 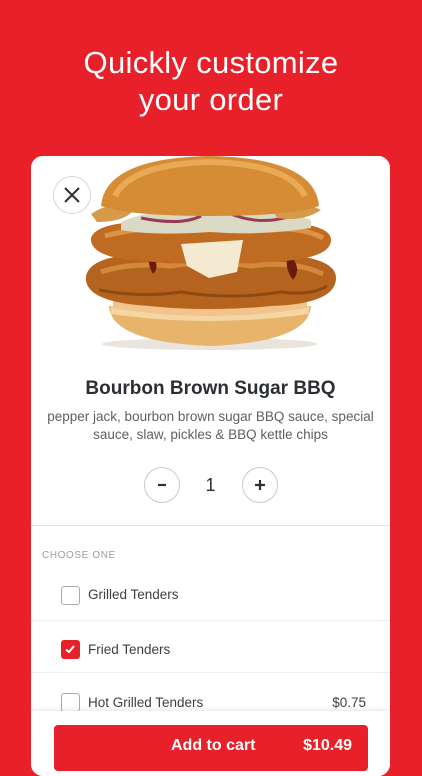 I want to click on close-button, so click(x=72, y=195).